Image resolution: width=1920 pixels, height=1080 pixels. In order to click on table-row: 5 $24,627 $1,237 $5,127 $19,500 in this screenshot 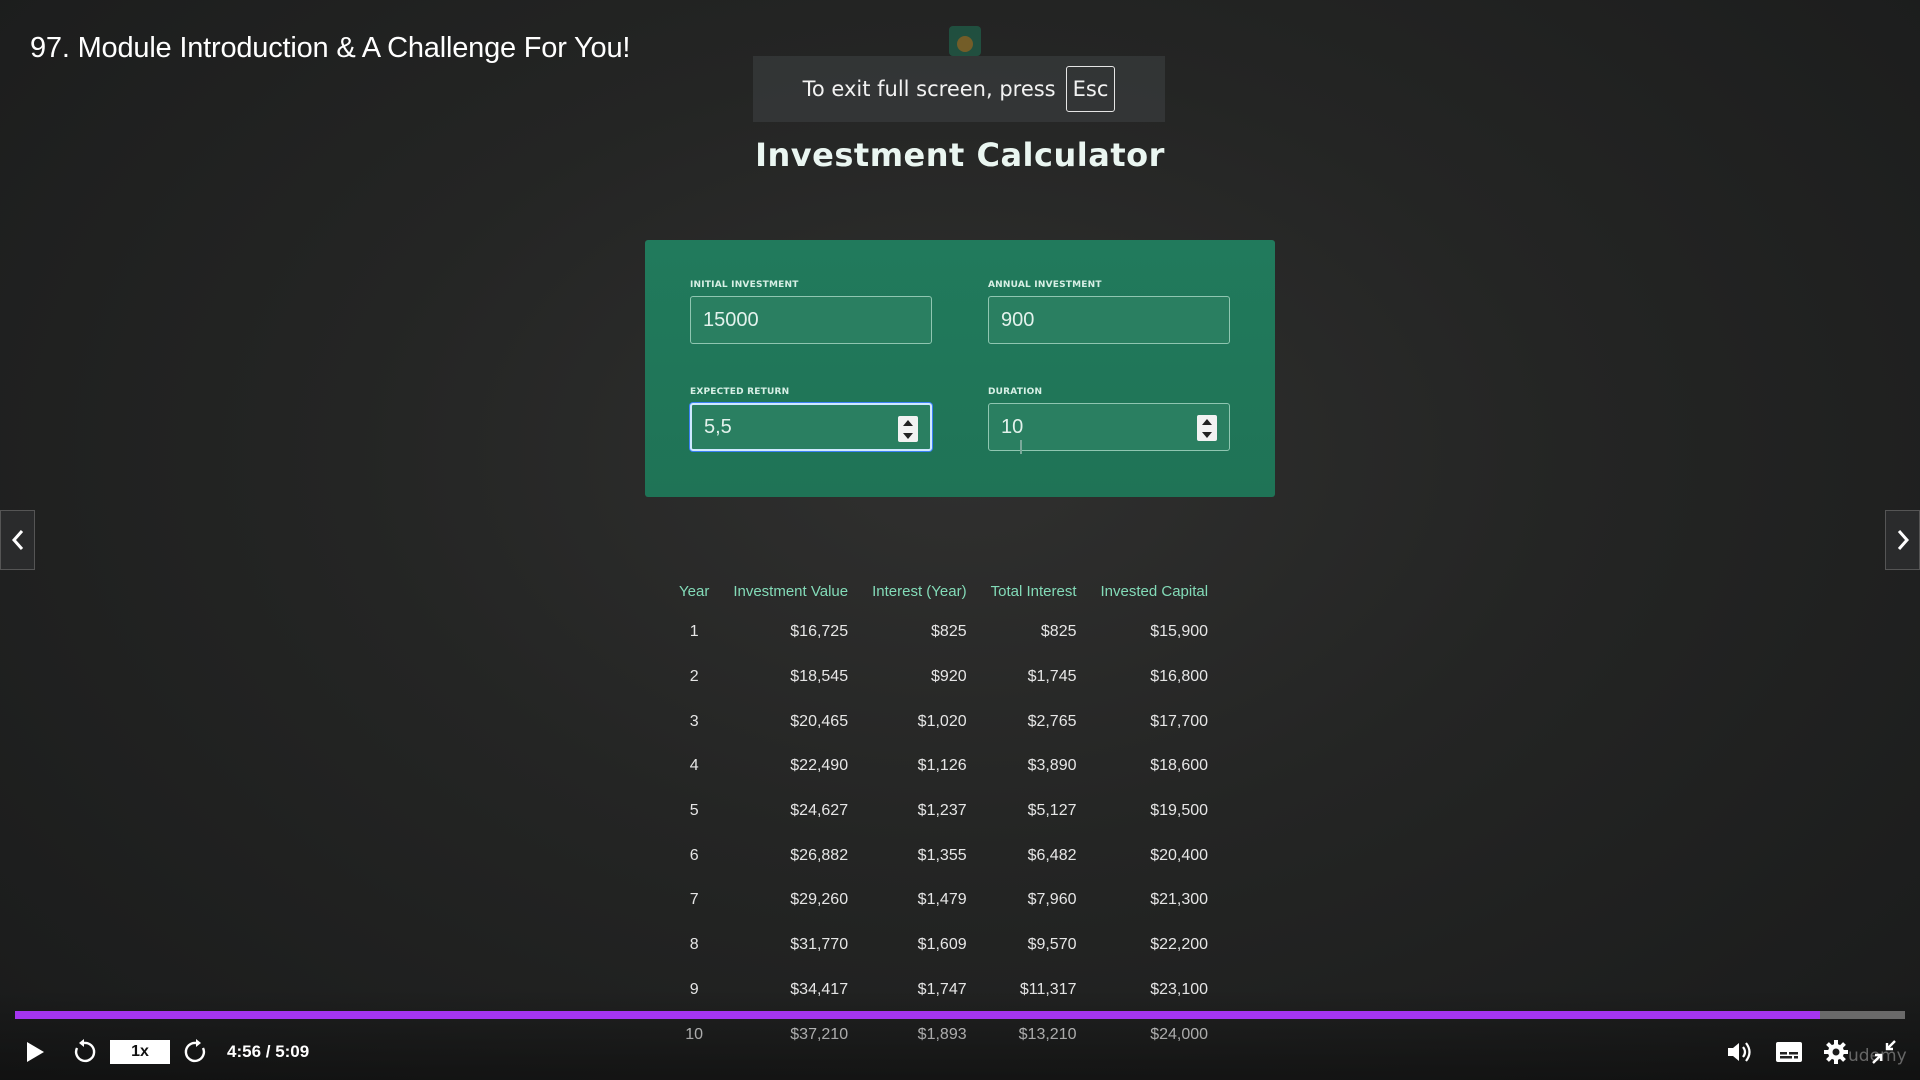, I will do `click(943, 811)`.